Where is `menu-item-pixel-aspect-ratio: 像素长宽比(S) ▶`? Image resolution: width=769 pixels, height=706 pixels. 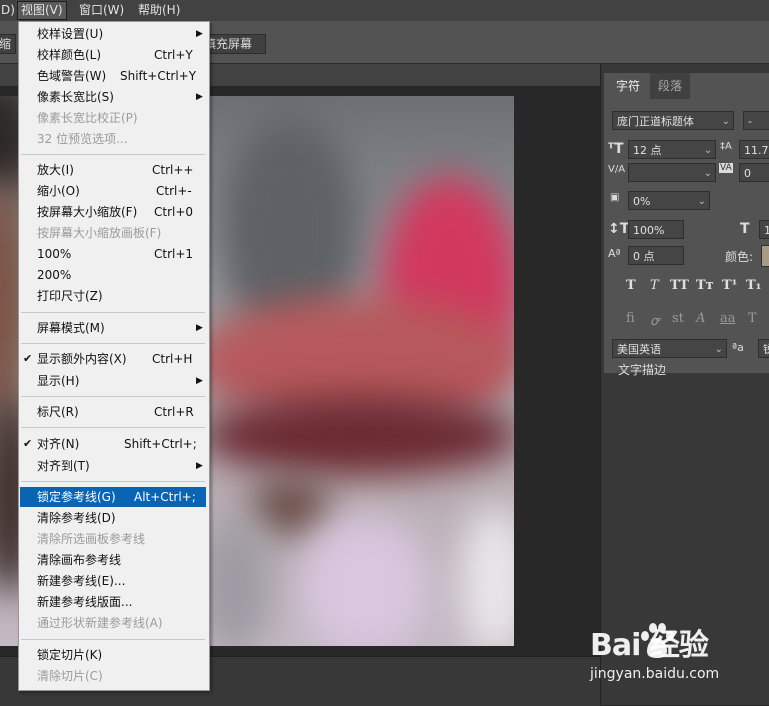 menu-item-pixel-aspect-ratio: 像素长宽比(S) ▶ is located at coordinates (113, 97).